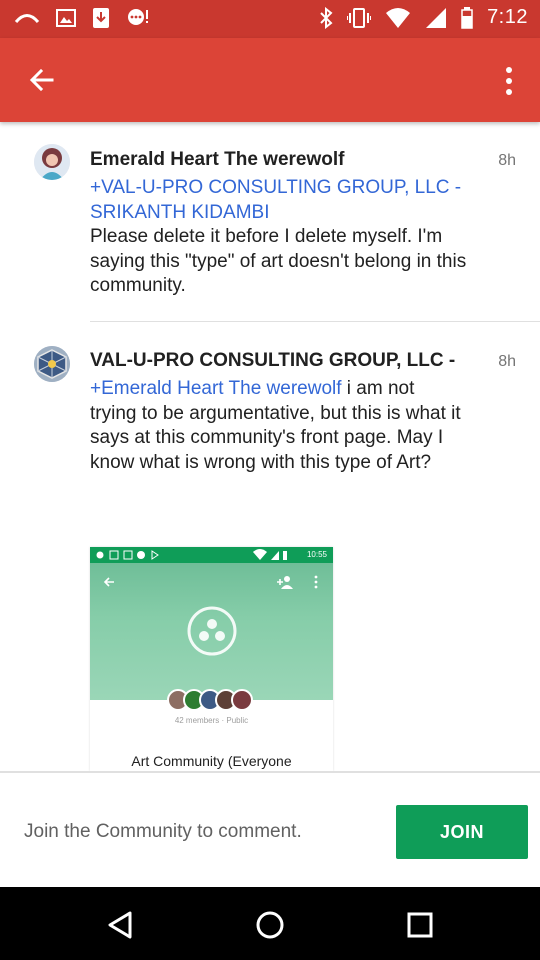  I want to click on back-triangle-icon, so click(120, 925).